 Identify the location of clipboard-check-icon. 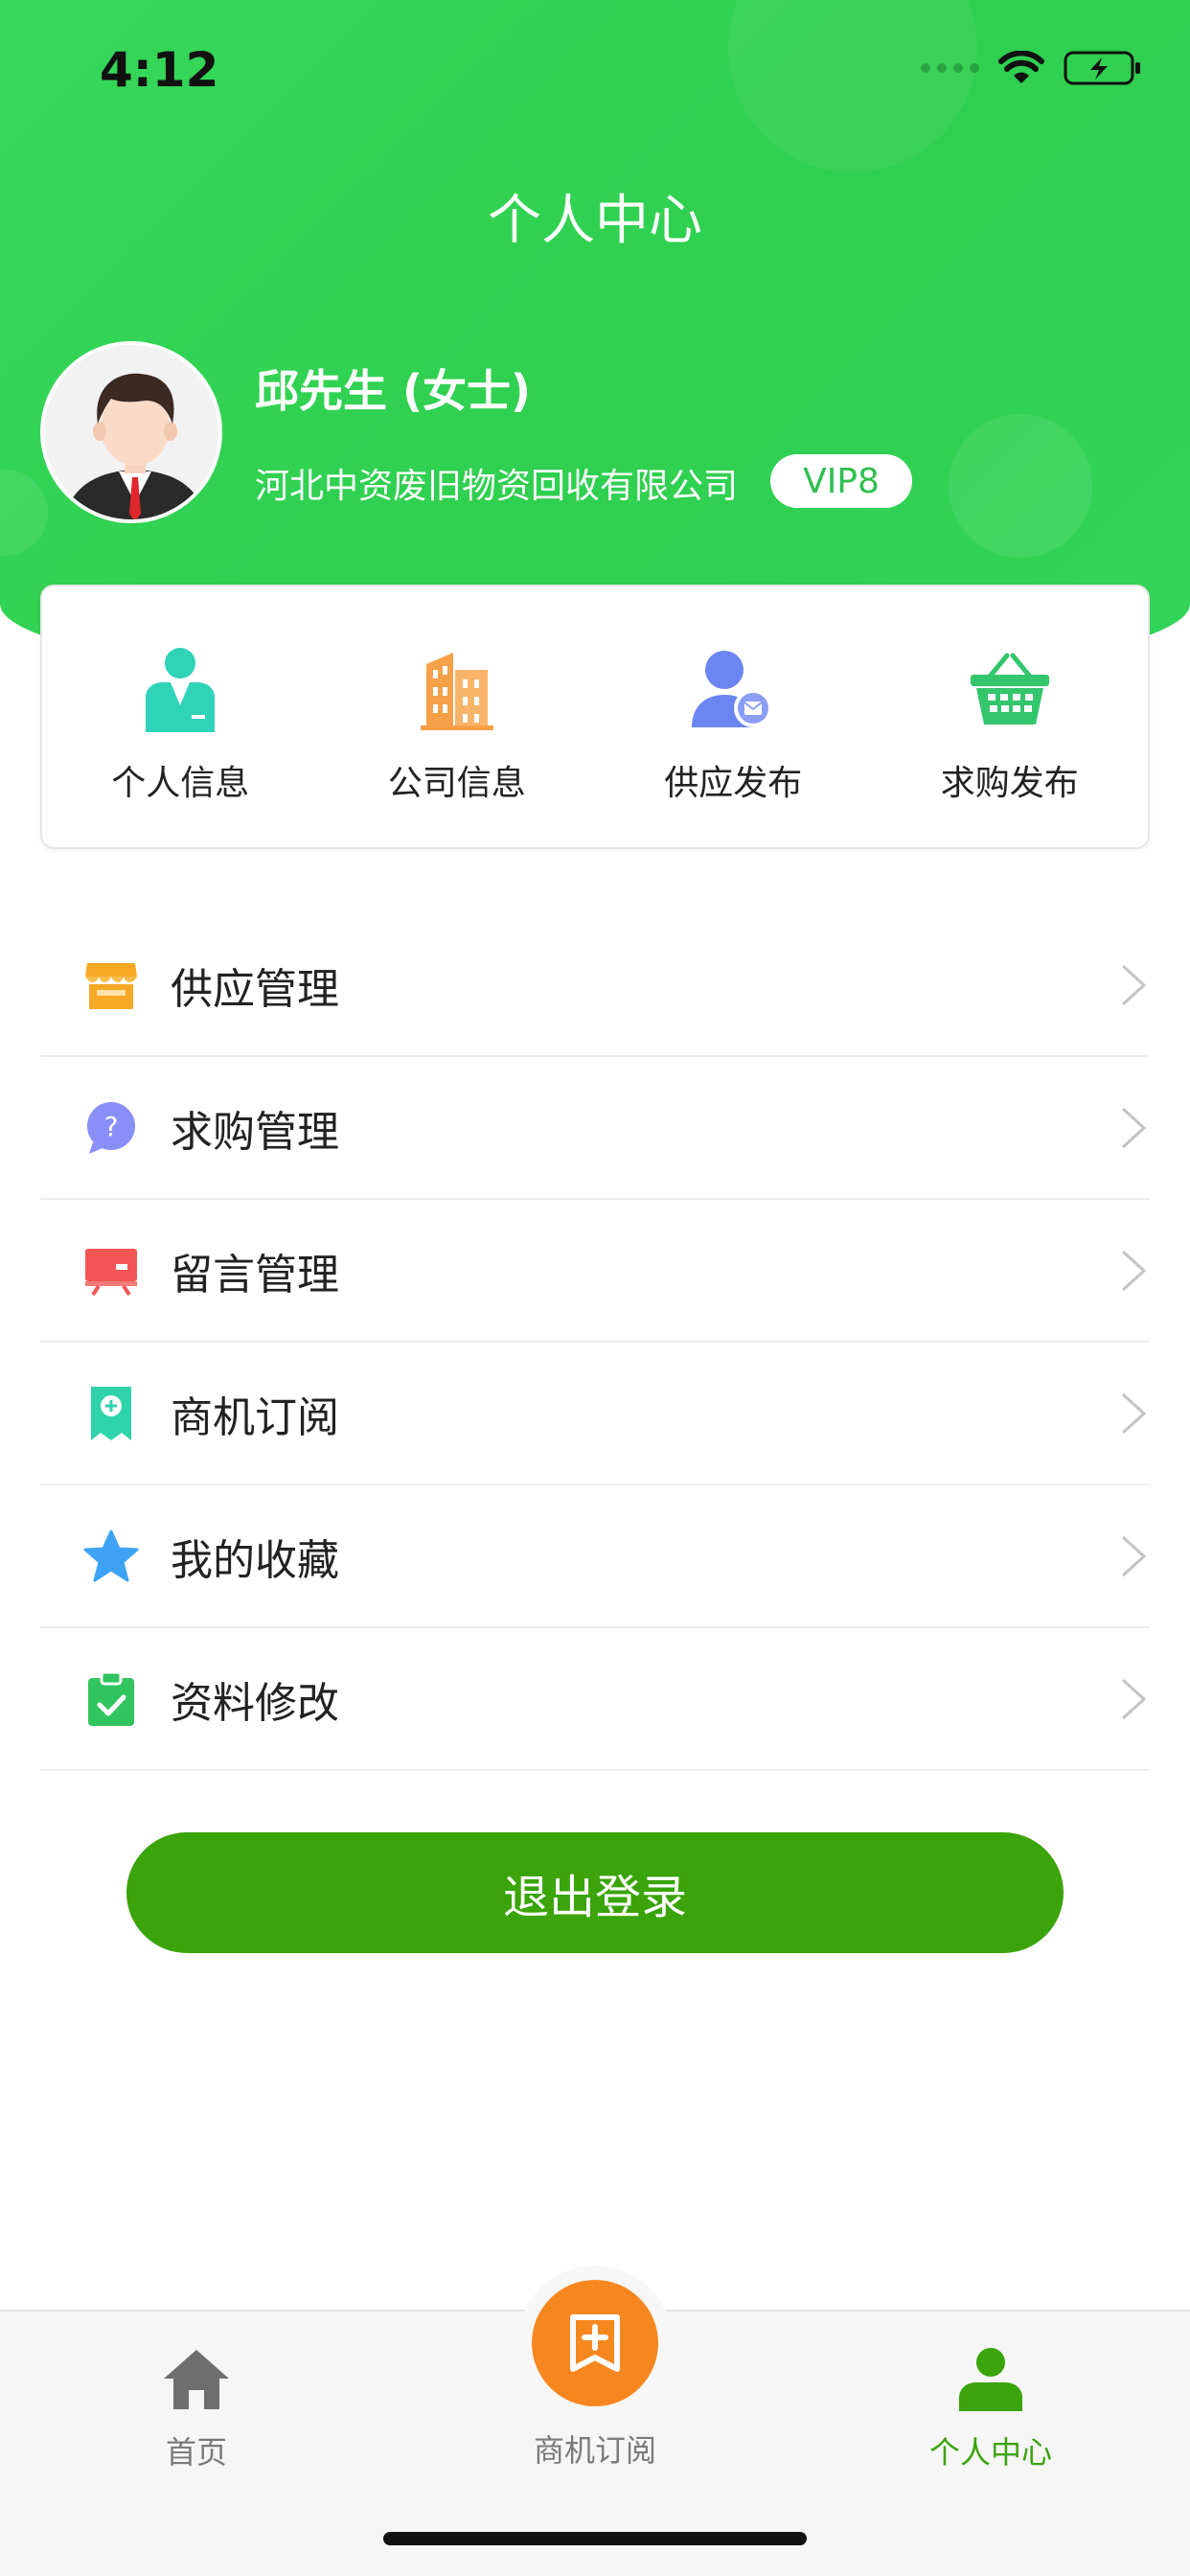
(111, 1699).